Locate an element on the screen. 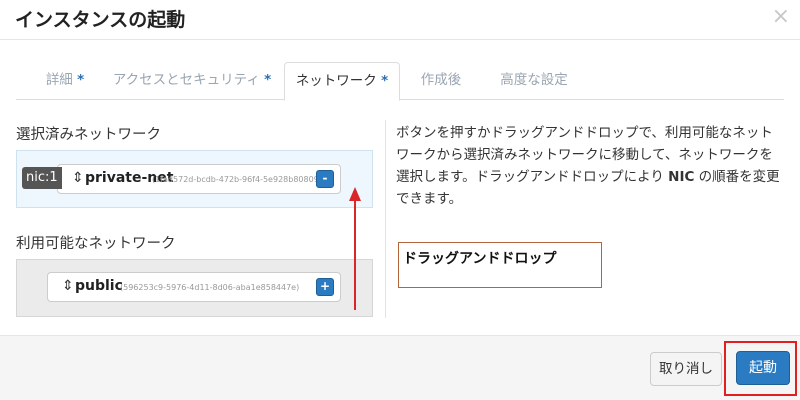  tab-access-security: アクセスとセキュリティ * is located at coordinates (192, 81).